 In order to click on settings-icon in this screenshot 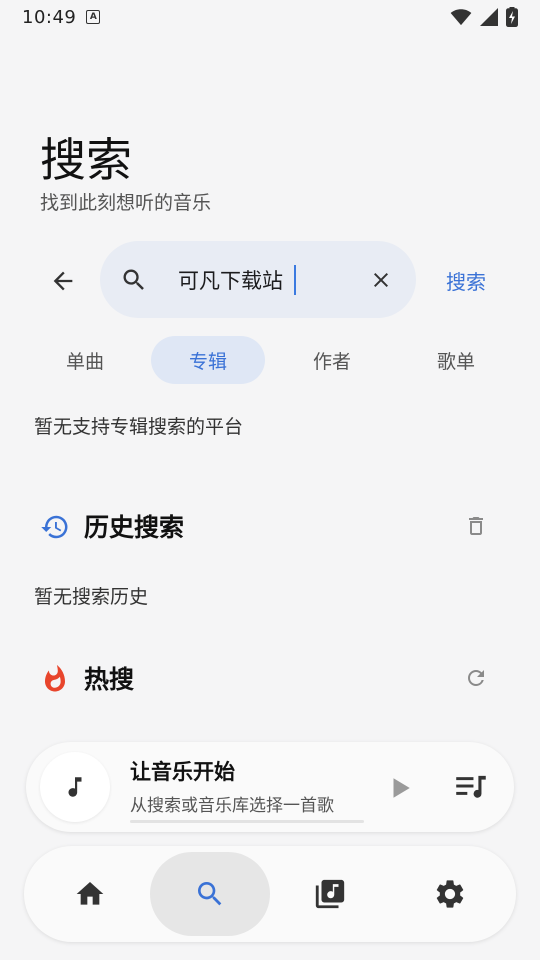, I will do `click(450, 894)`.